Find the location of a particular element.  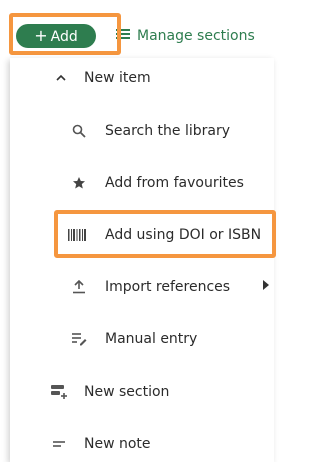

caret-right-icon is located at coordinates (266, 285).